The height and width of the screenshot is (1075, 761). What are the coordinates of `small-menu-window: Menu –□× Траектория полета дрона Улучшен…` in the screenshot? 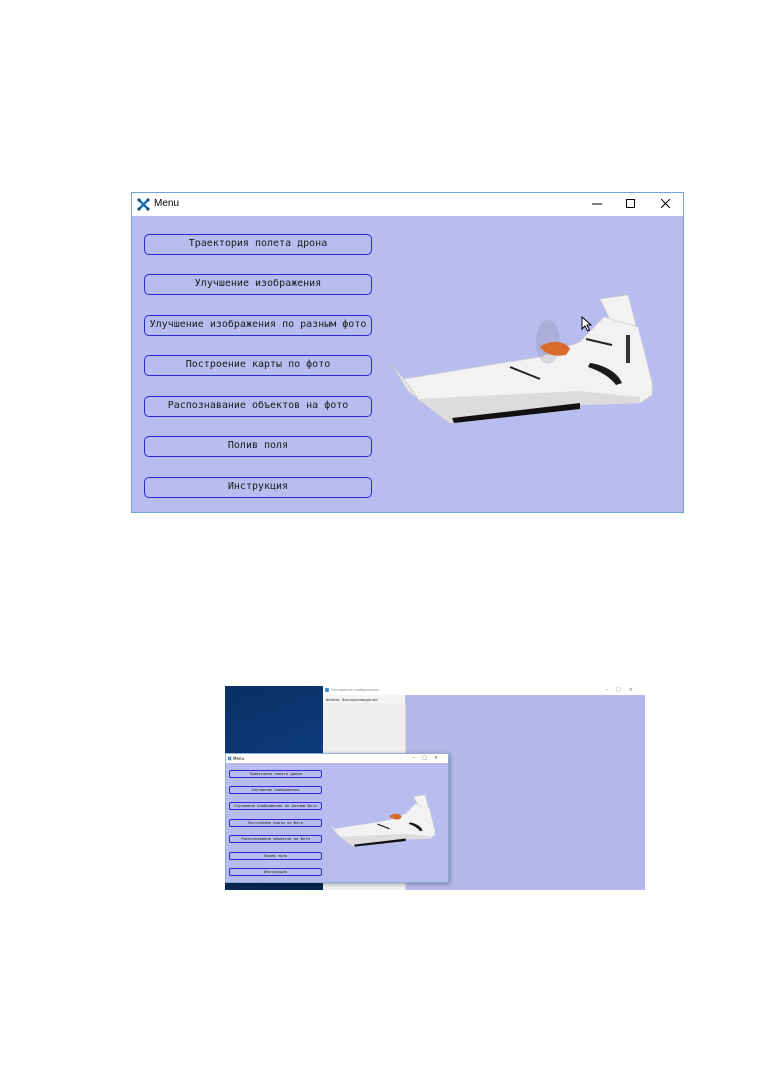 It's located at (337, 818).